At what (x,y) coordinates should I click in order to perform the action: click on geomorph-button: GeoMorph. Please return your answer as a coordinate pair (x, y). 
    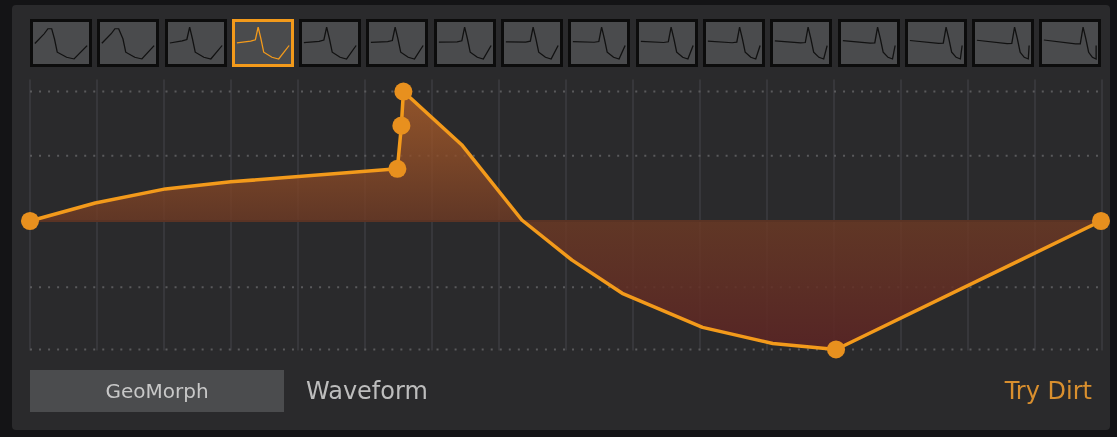
    Looking at the image, I should click on (157, 391).